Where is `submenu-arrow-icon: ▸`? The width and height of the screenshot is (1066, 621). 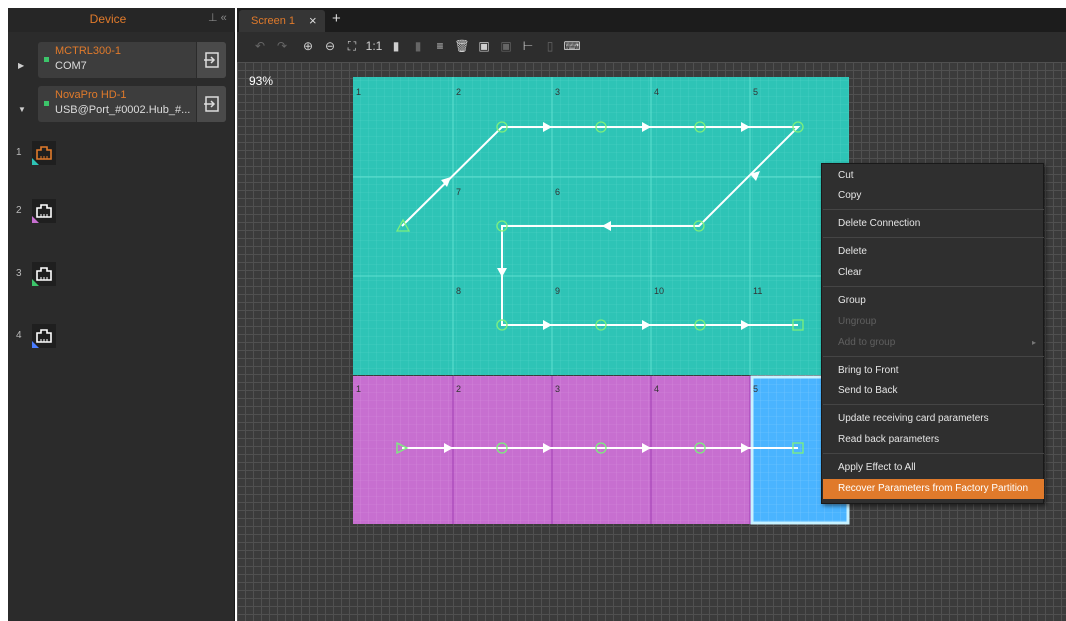 submenu-arrow-icon: ▸ is located at coordinates (1034, 342).